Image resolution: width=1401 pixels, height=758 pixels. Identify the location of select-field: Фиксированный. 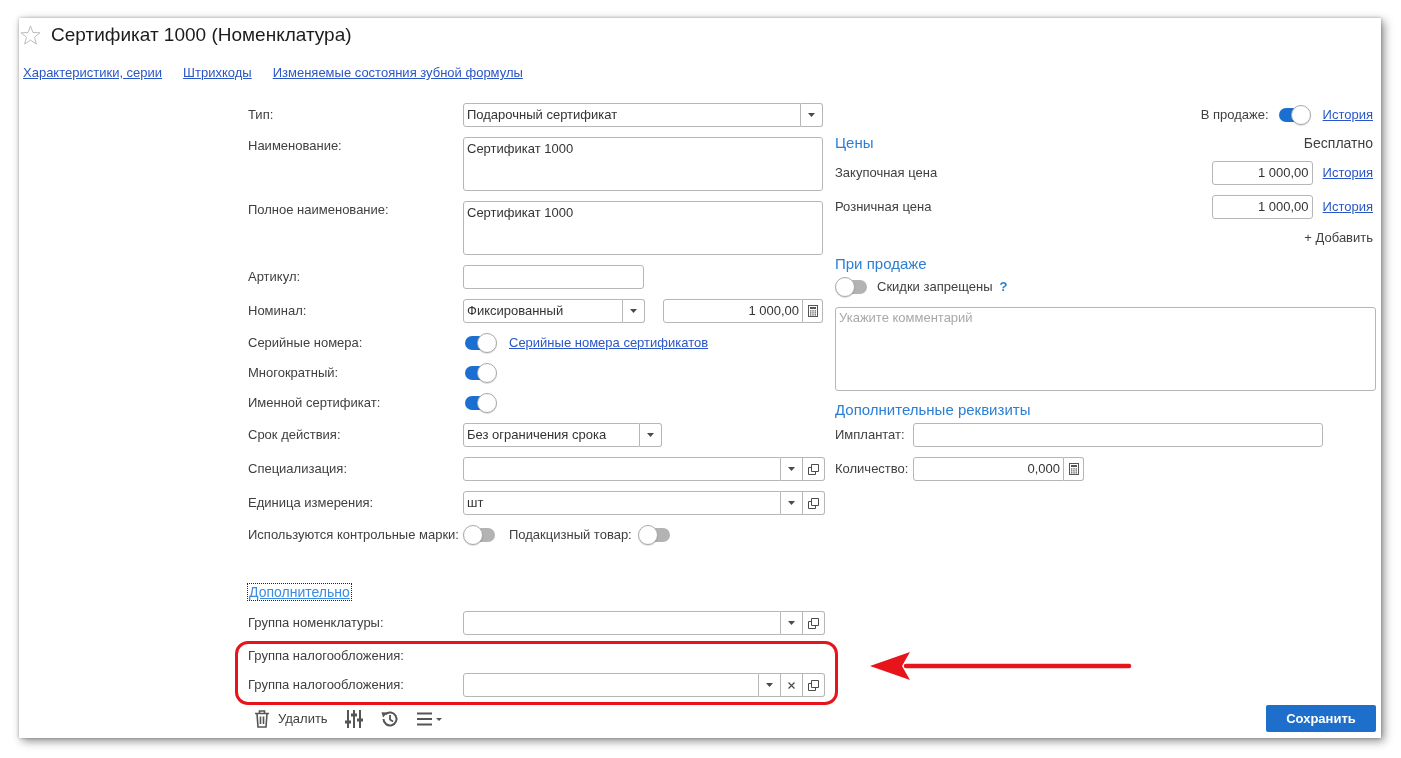
(543, 311).